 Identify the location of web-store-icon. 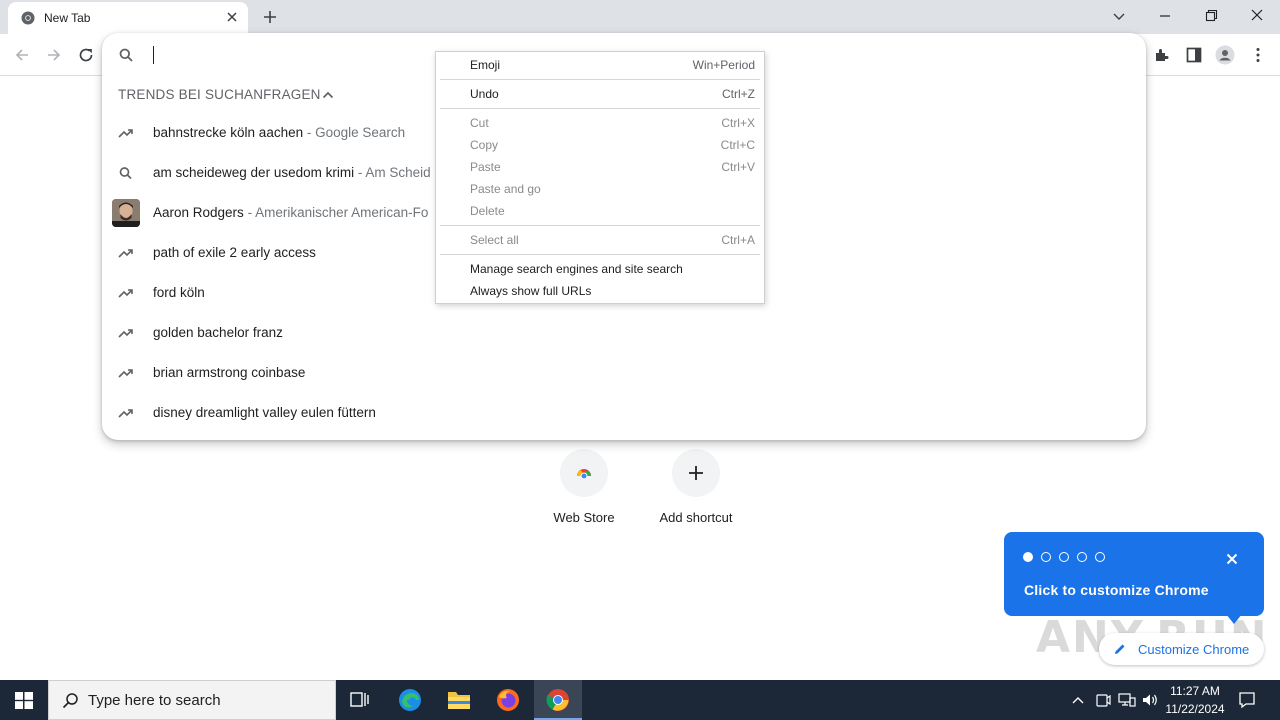
(584, 473).